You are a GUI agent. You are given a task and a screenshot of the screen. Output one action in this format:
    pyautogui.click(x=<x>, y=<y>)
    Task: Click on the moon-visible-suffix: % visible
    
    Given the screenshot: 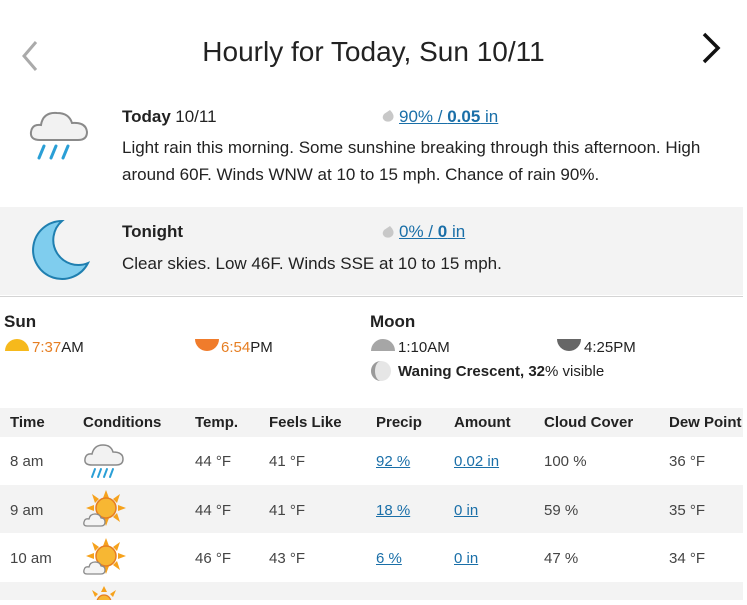 What is the action you would take?
    pyautogui.click(x=575, y=371)
    